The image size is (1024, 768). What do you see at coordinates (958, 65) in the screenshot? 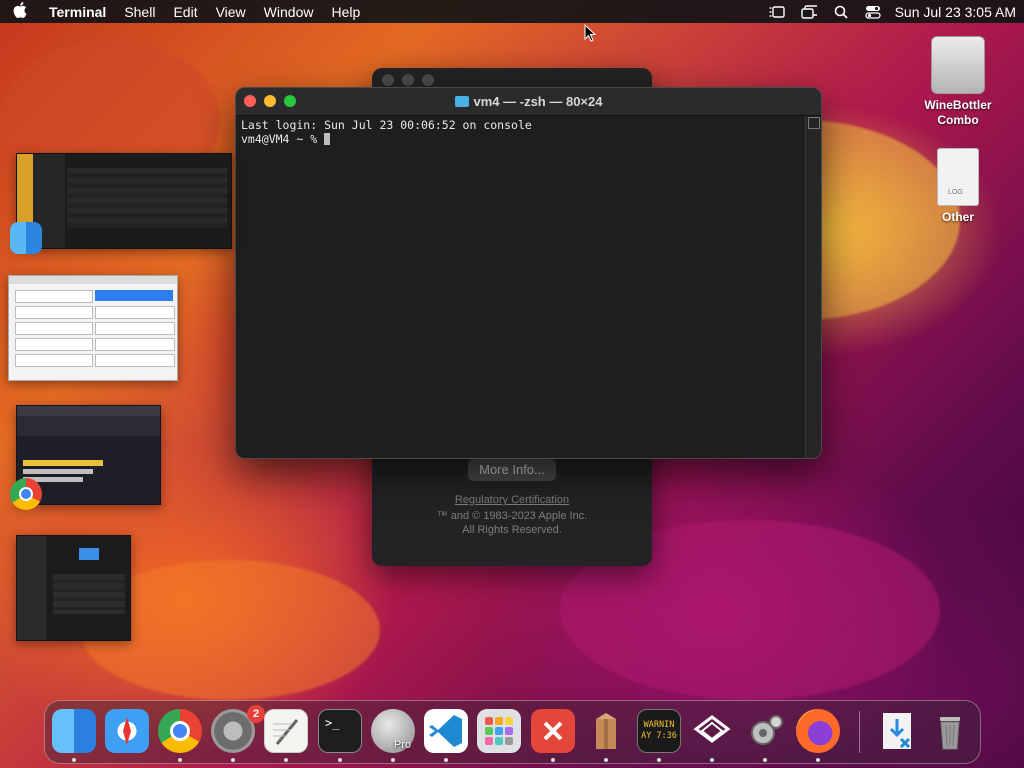
I see `disk-image-icon` at bounding box center [958, 65].